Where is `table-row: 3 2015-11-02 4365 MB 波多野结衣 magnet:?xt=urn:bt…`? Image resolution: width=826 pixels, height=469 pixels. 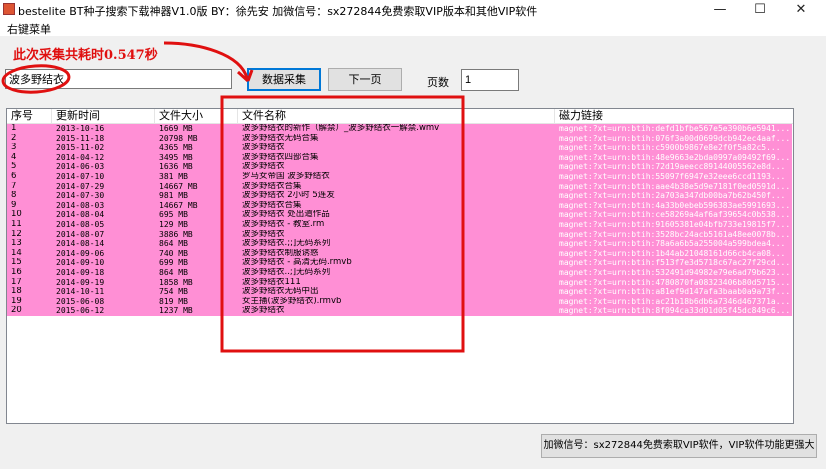 table-row: 3 2015-11-02 4365 MB 波多野结衣 magnet:?xt=urn:bt… is located at coordinates (400, 148).